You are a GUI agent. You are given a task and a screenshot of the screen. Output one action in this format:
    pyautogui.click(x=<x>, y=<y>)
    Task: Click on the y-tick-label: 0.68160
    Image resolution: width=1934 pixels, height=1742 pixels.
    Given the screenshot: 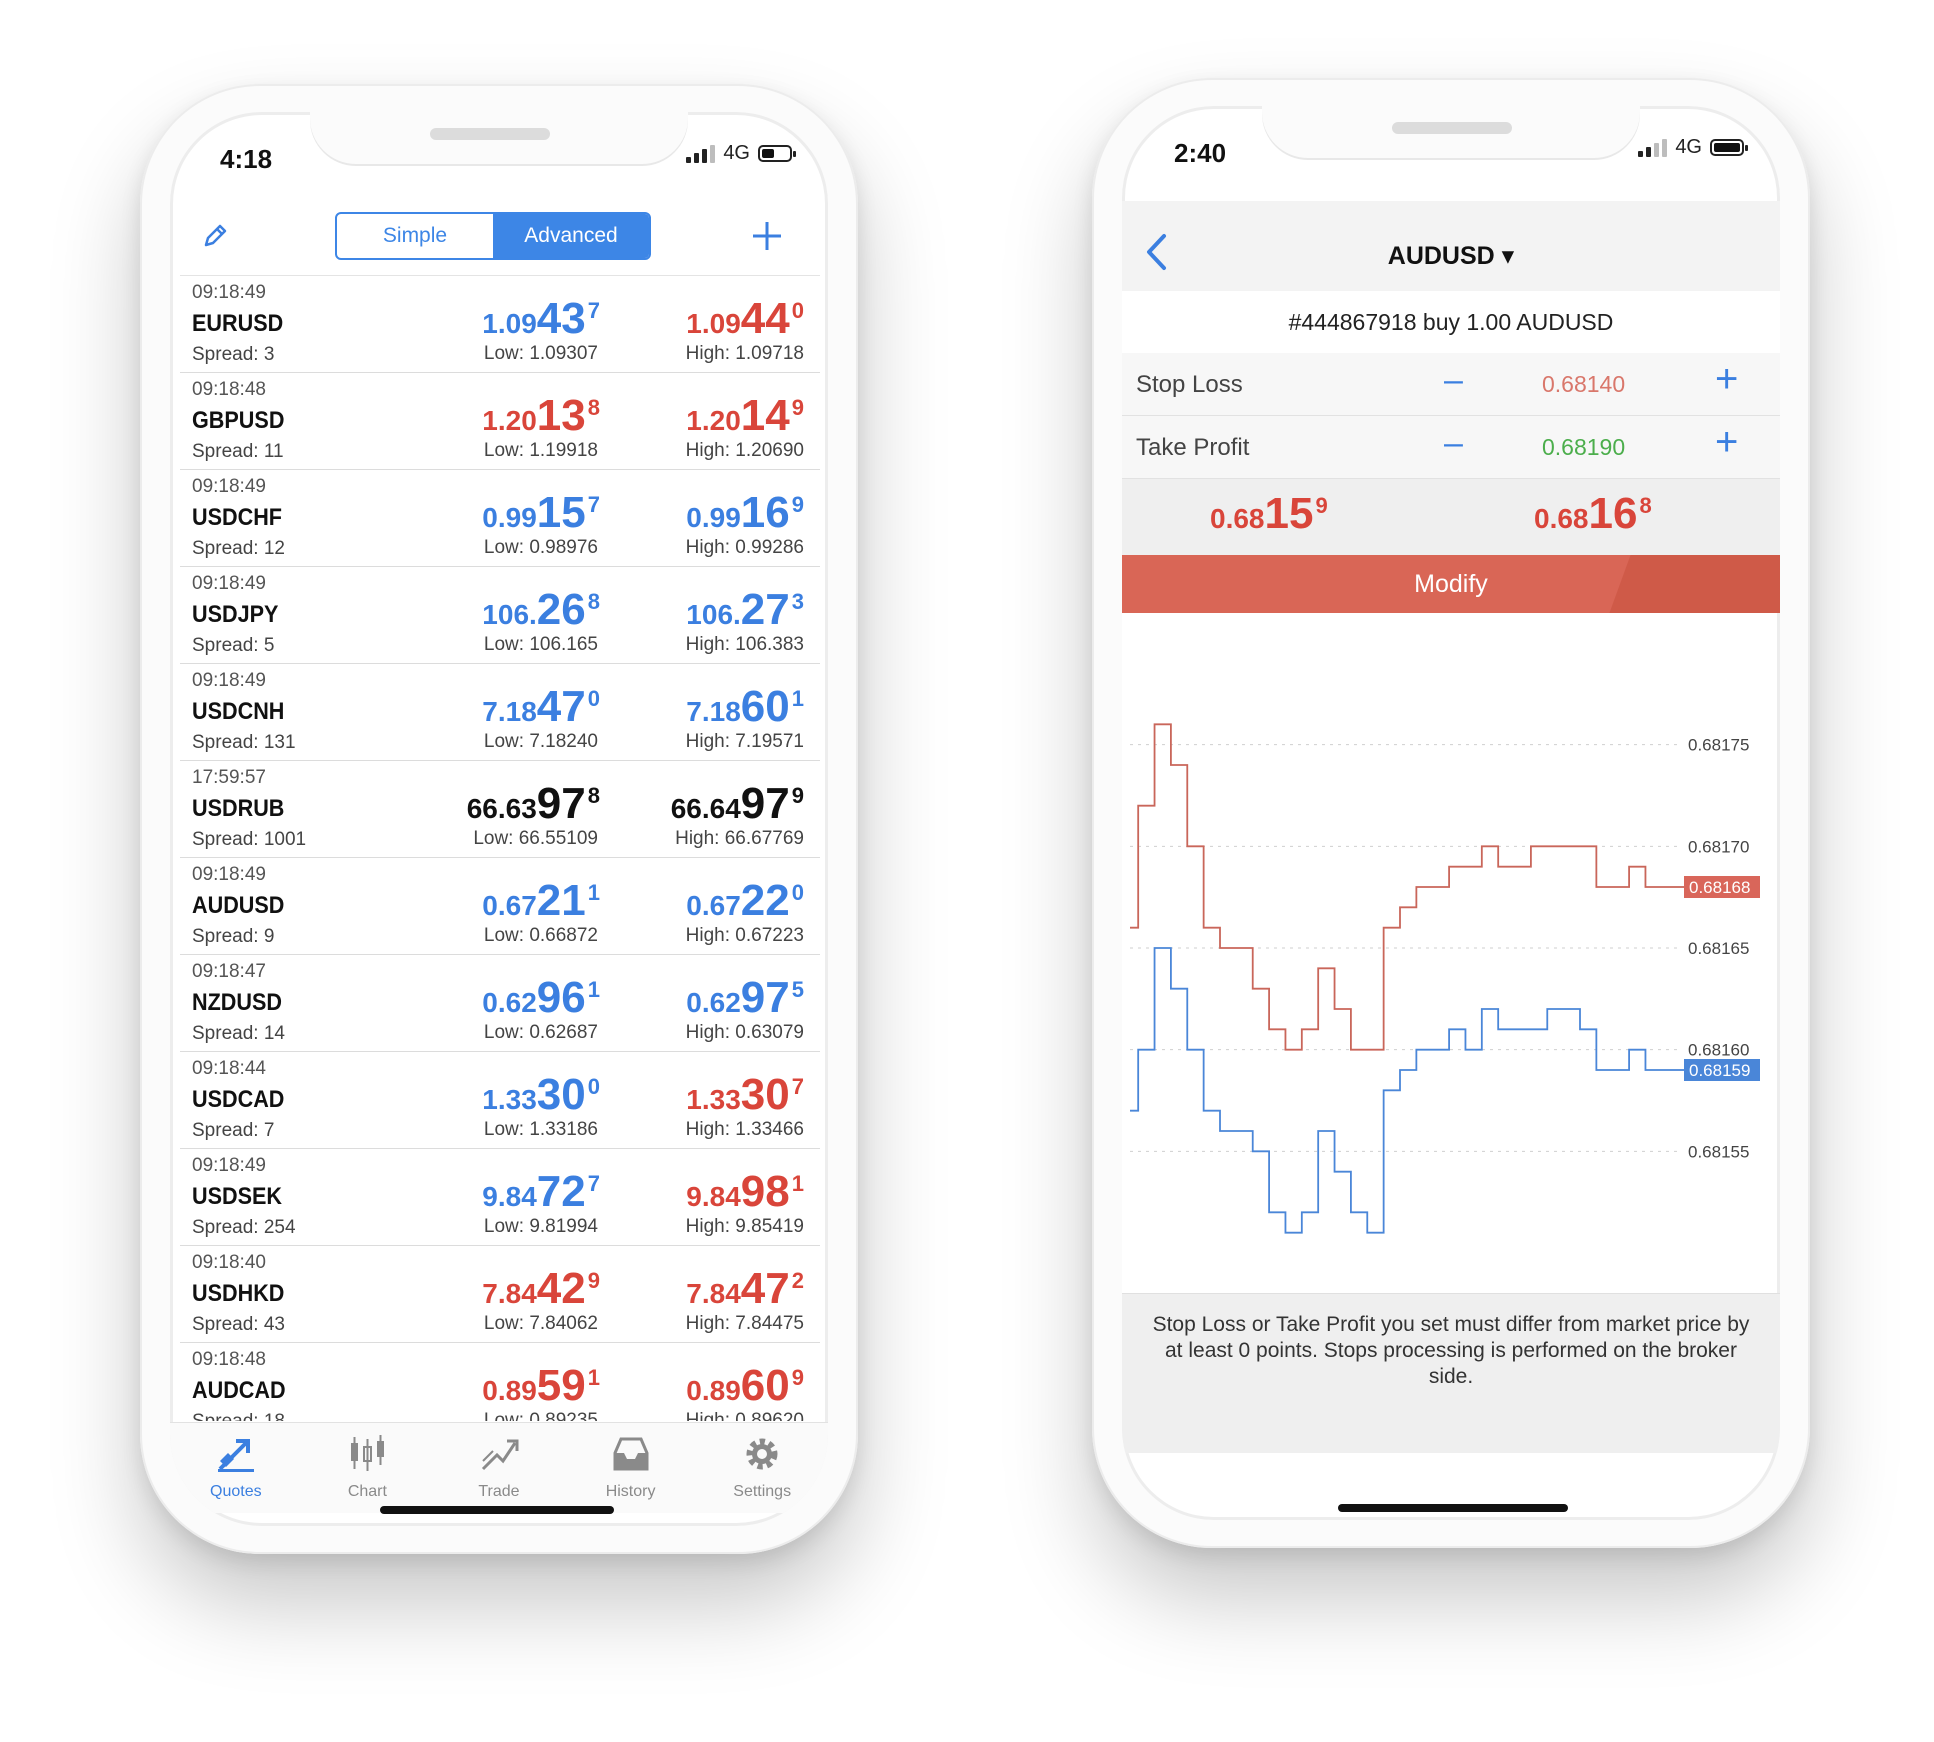 What is the action you would take?
    pyautogui.click(x=1718, y=1050)
    